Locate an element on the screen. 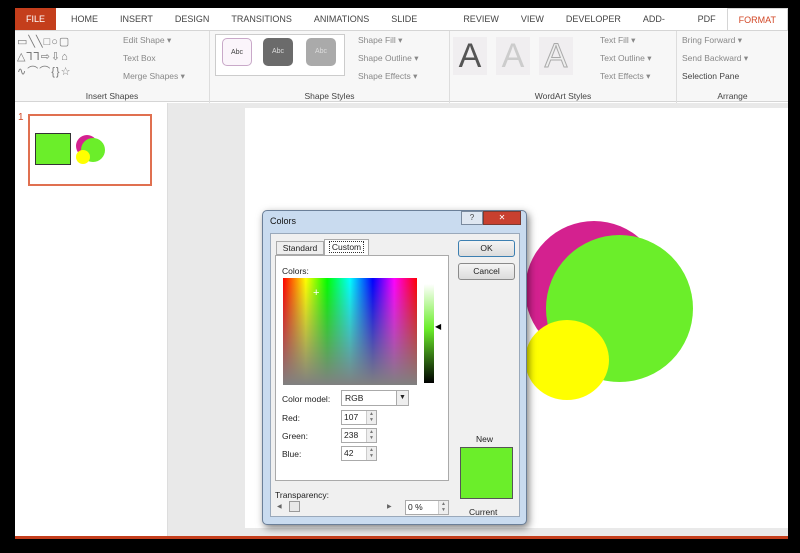 The width and height of the screenshot is (800, 553). color-spectrum: + is located at coordinates (350, 331).